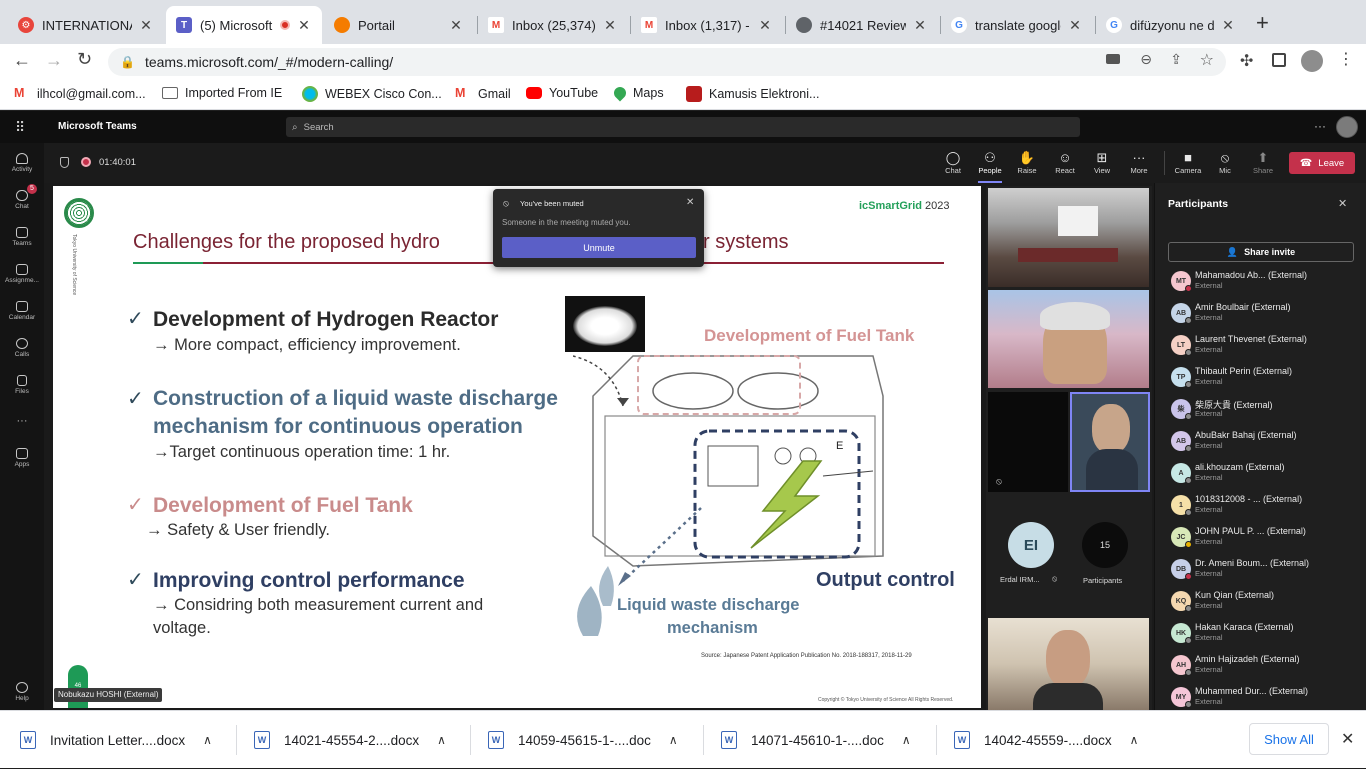 Image resolution: width=1366 pixels, height=769 pixels. Describe the element at coordinates (84, 59) in the screenshot. I see `reload-button: ↻` at that location.